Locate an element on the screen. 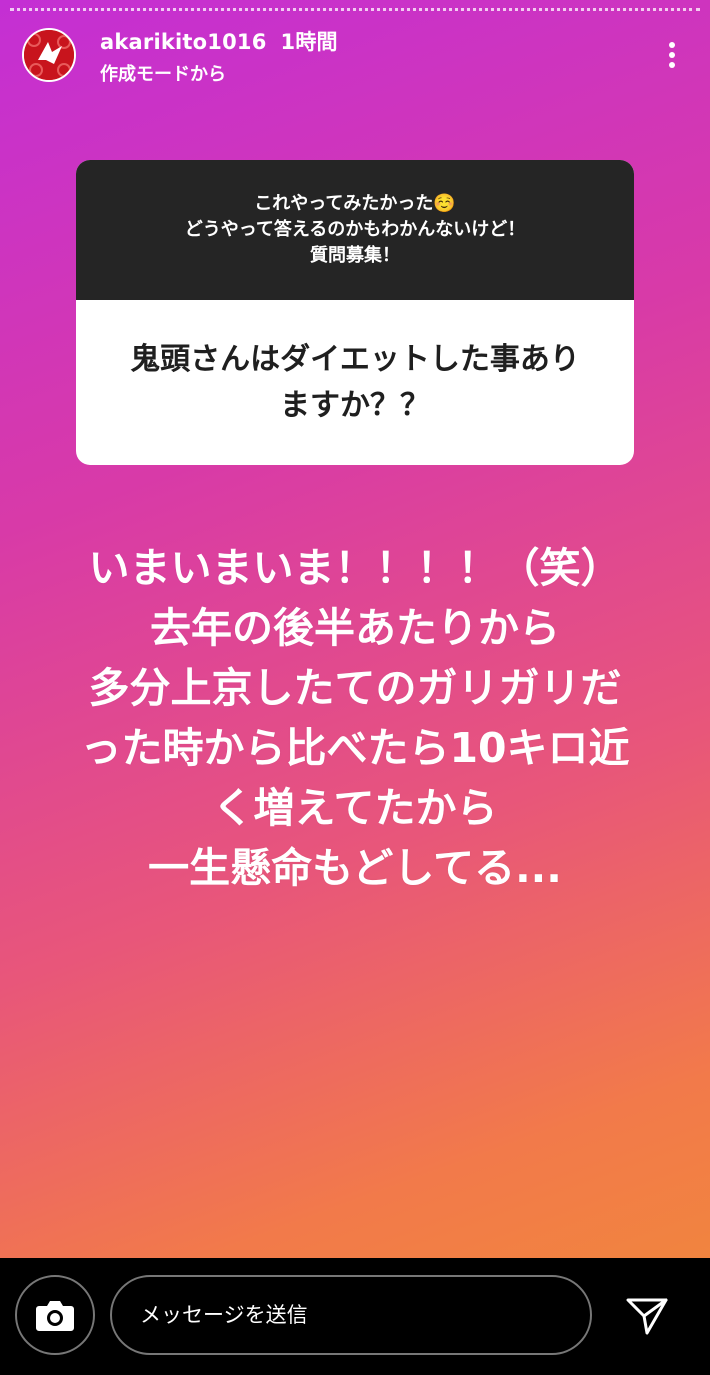  post-time: 1時間 is located at coordinates (309, 42).